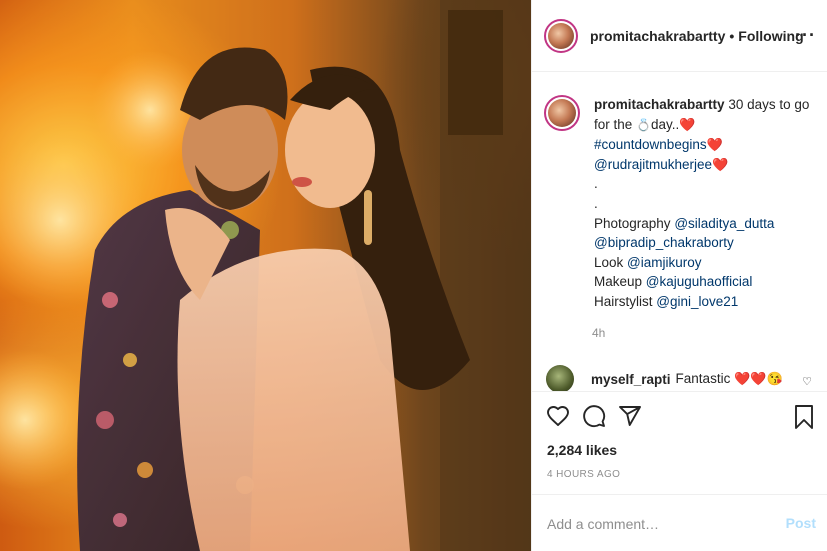  What do you see at coordinates (729, 378) in the screenshot?
I see `comment-text: Fantastic ❤️❤️😘` at bounding box center [729, 378].